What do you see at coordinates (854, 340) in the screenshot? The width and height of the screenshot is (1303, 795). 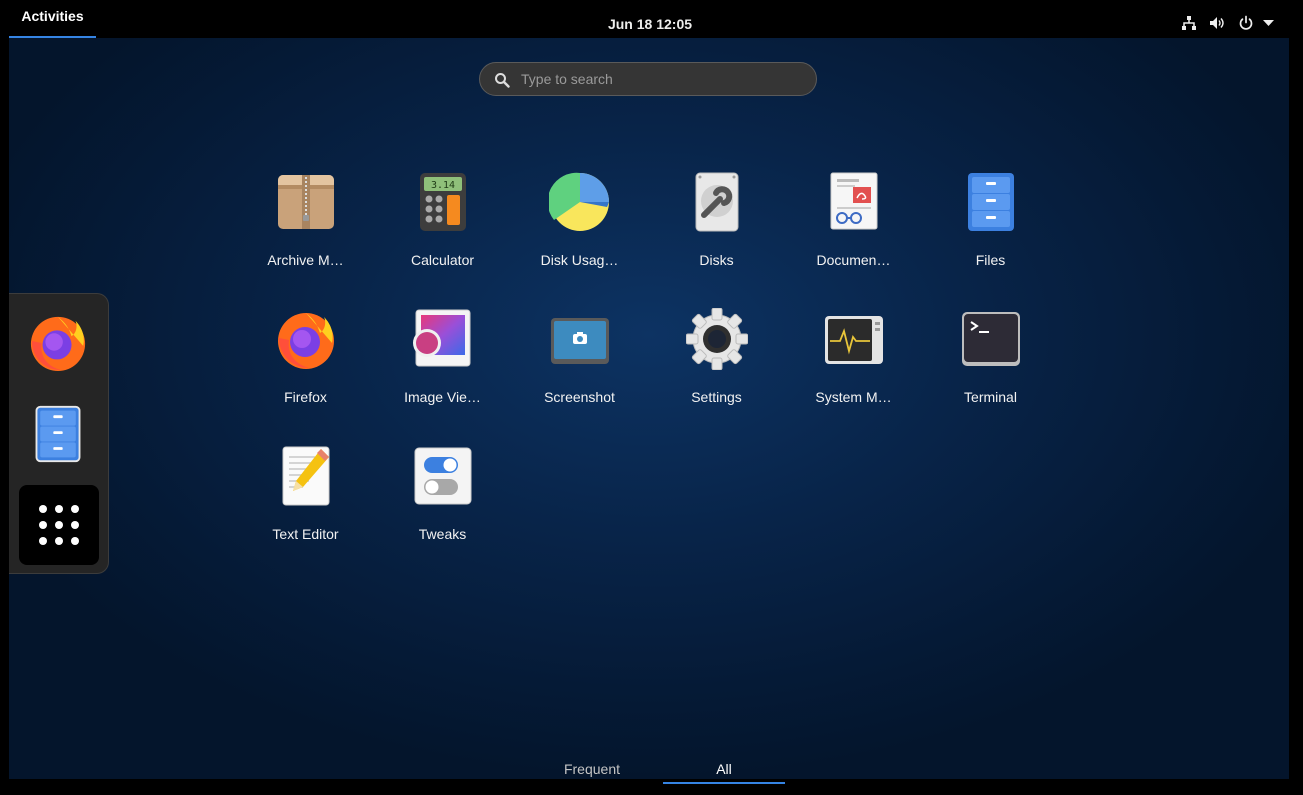 I see `system-monitor-icon` at bounding box center [854, 340].